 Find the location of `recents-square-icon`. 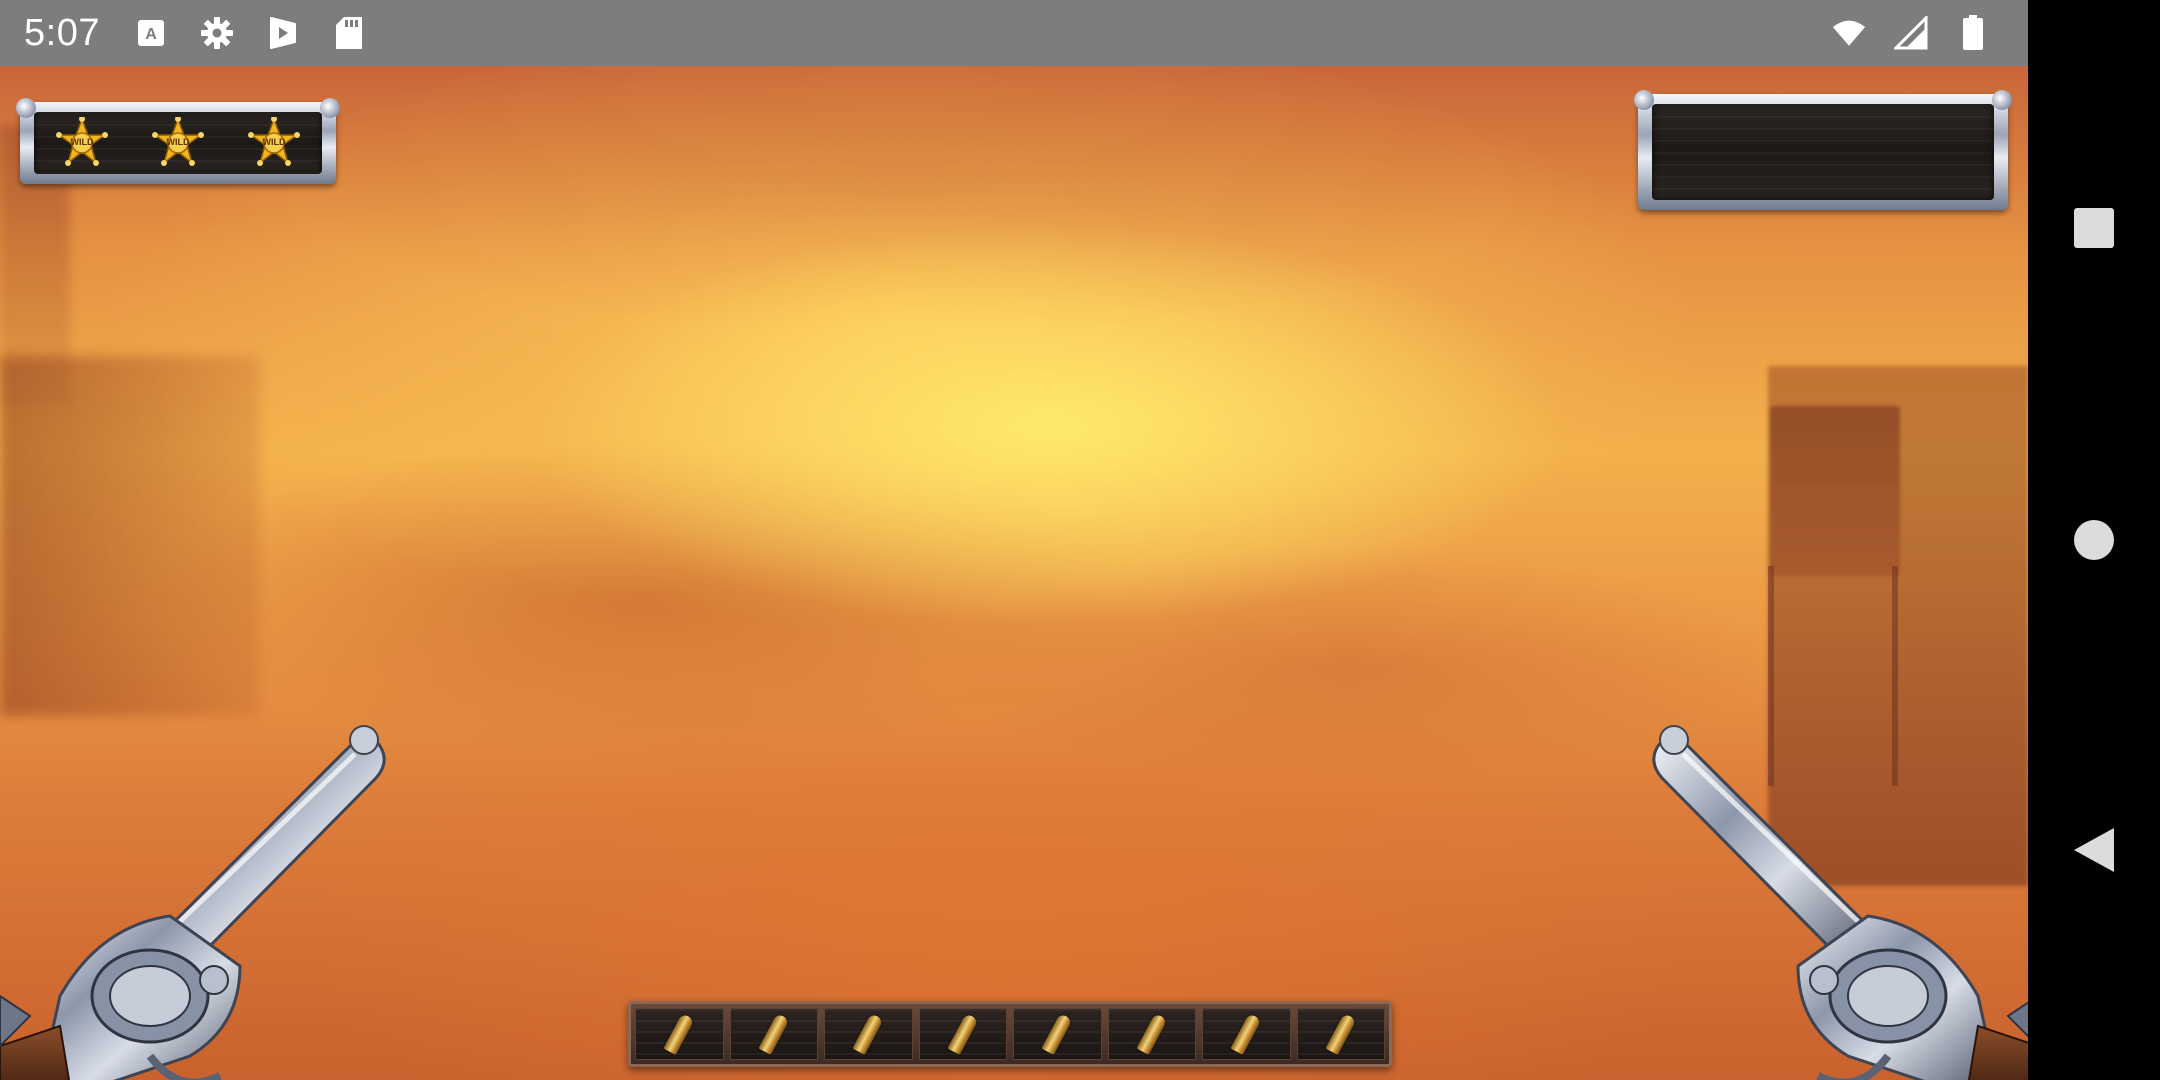

recents-square-icon is located at coordinates (2094, 228).